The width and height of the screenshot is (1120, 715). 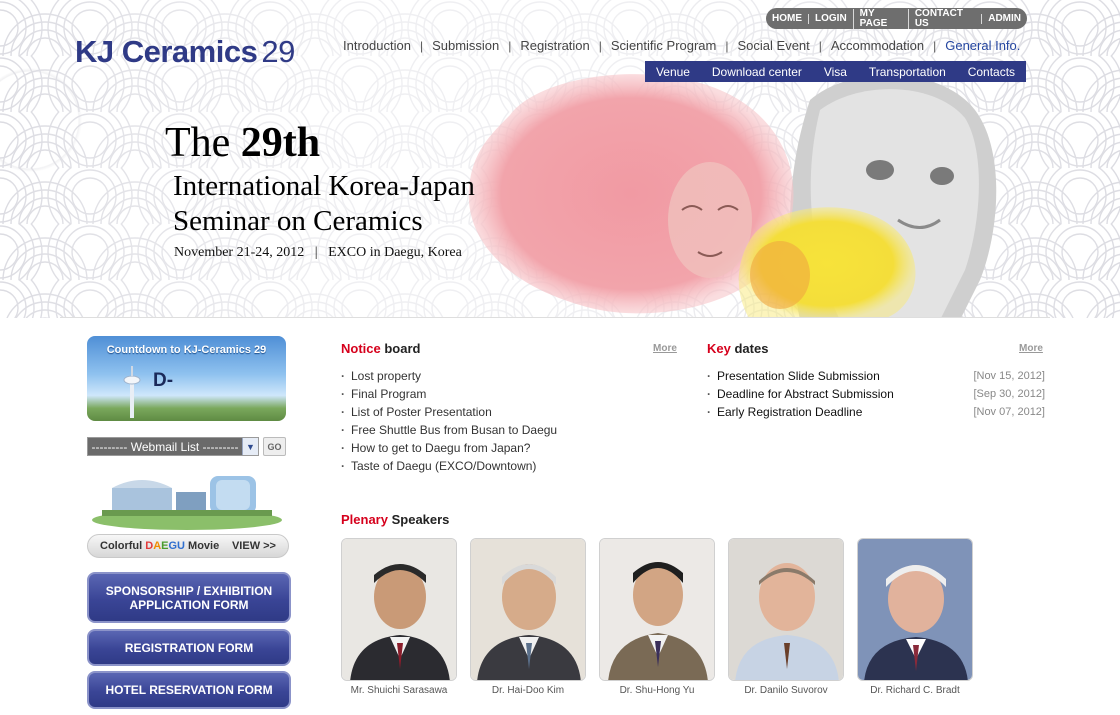 What do you see at coordinates (132, 392) in the screenshot?
I see `tower-icon` at bounding box center [132, 392].